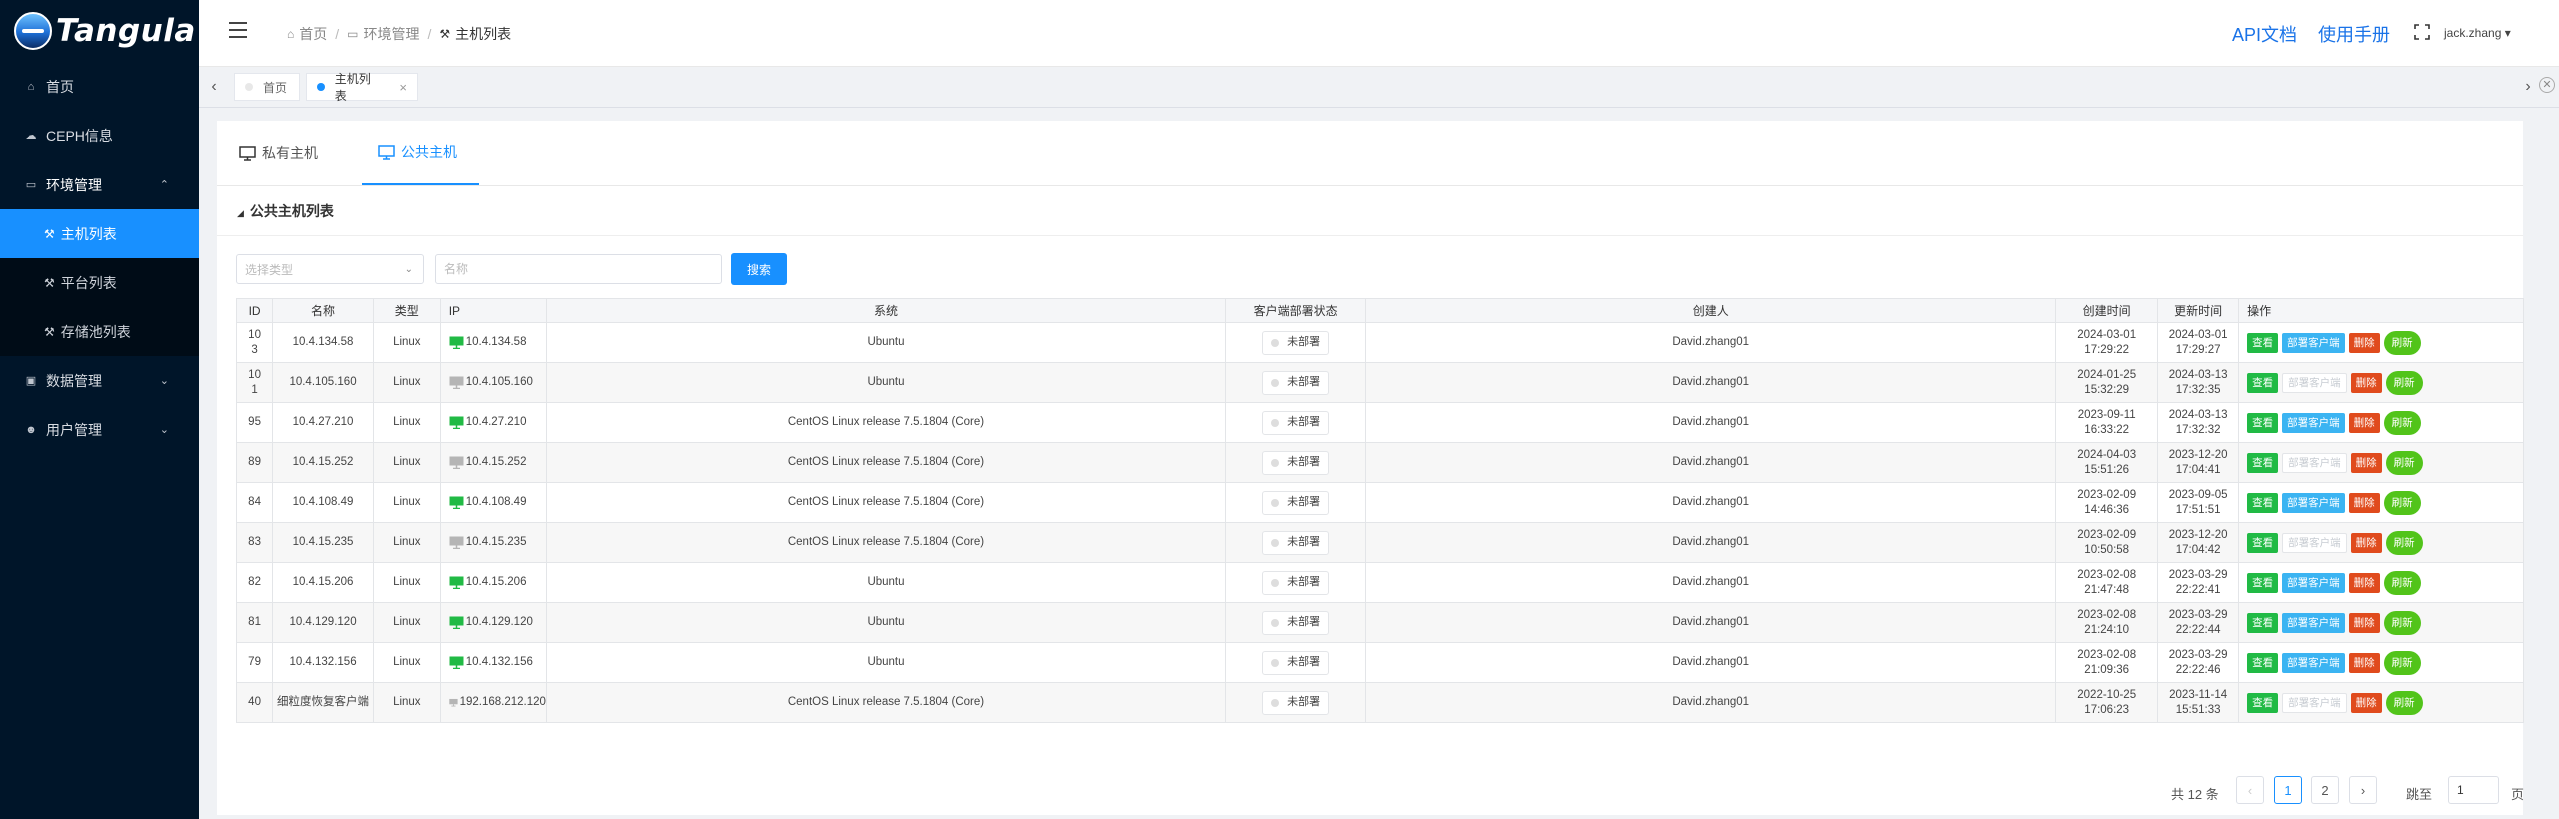  What do you see at coordinates (99, 233) in the screenshot?
I see `sidebar-item-host-list: ⚒ 主机列表` at bounding box center [99, 233].